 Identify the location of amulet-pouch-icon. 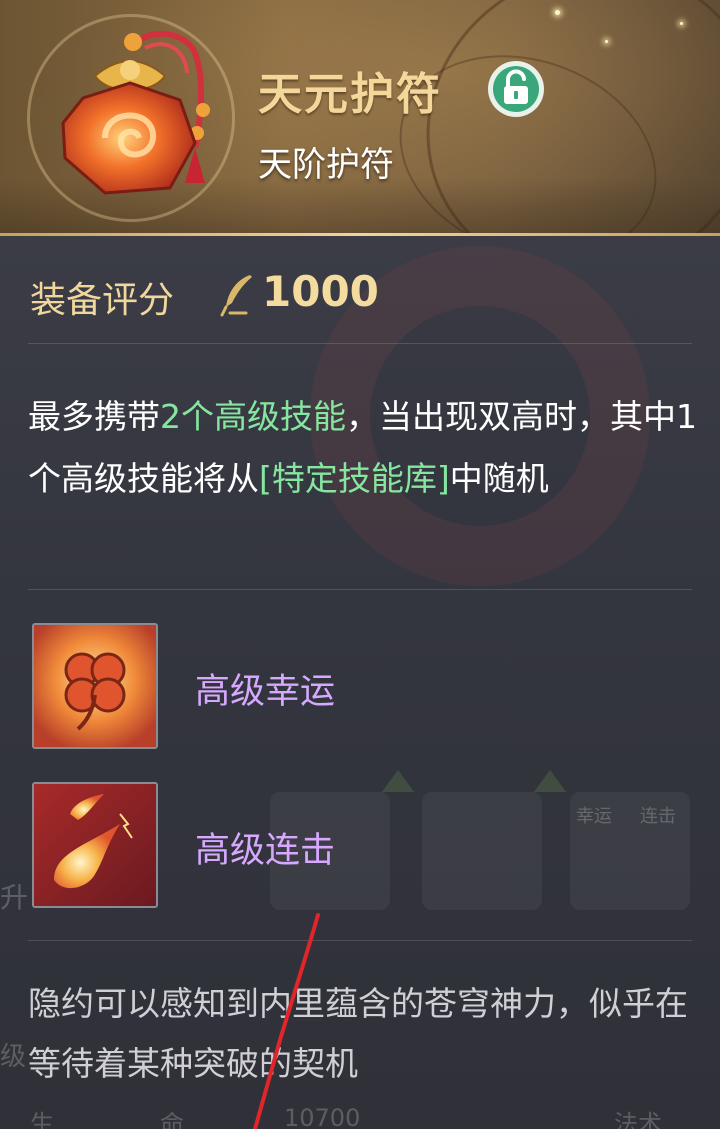
(135, 112).